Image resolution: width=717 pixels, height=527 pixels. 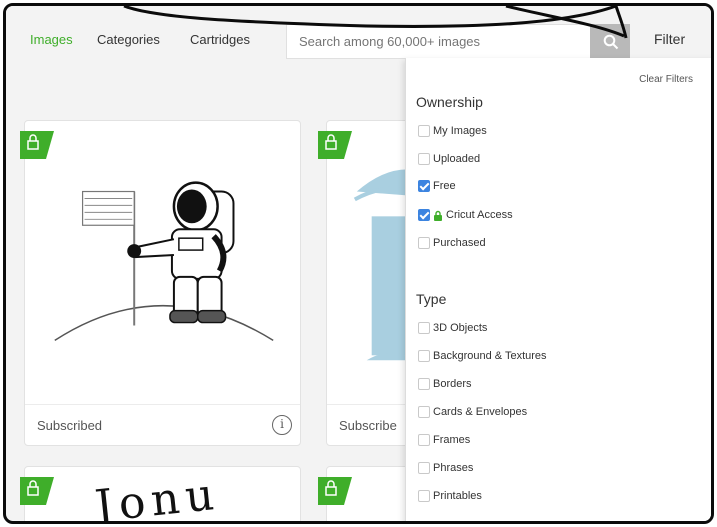 I want to click on filter-option-background-textures: Background & Textures, so click(x=482, y=356).